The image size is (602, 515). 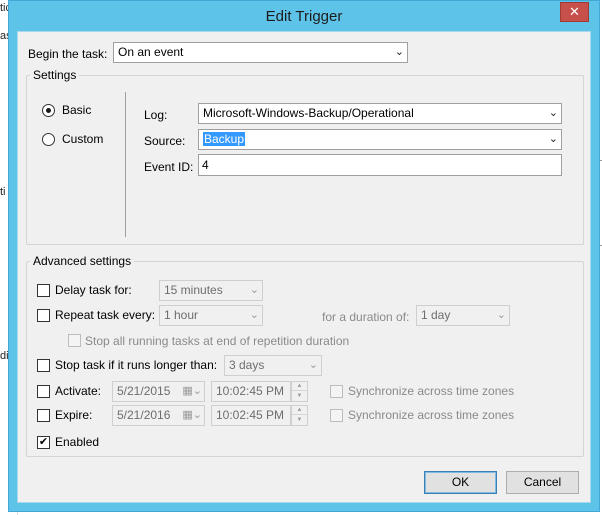 I want to click on advanced-settings-label: Advanced settings, so click(x=82, y=261).